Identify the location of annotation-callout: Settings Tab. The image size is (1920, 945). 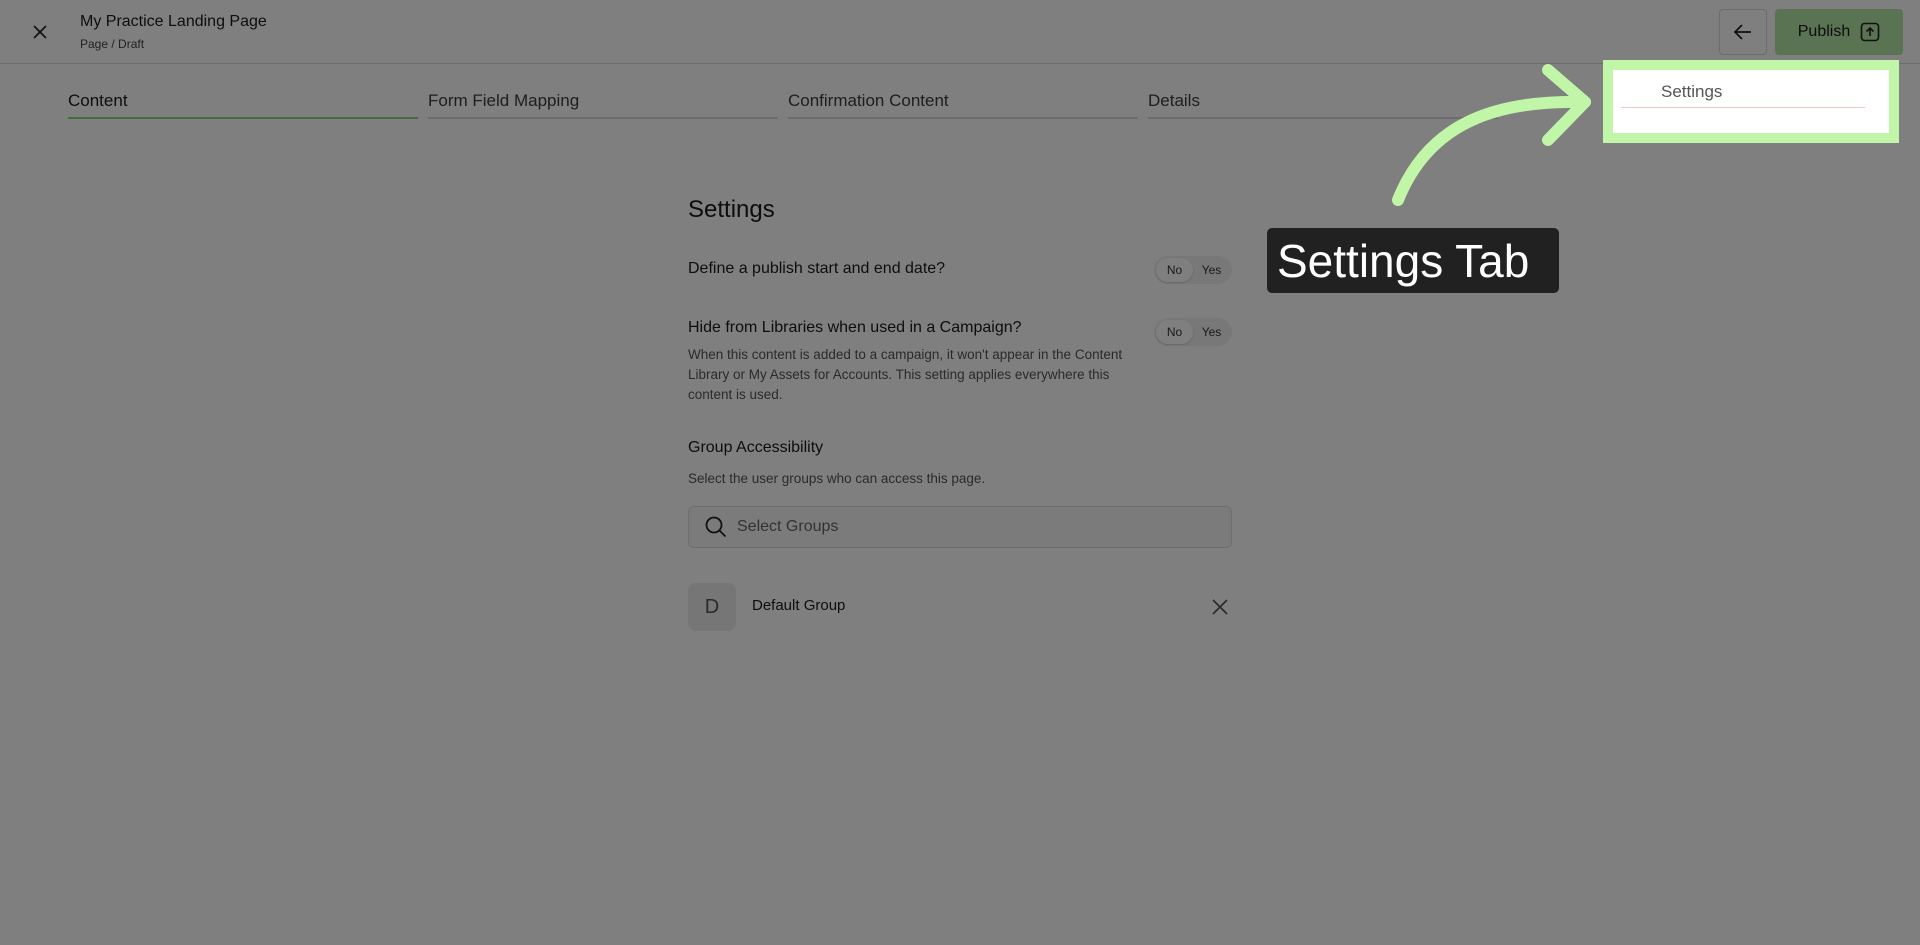
(1413, 260).